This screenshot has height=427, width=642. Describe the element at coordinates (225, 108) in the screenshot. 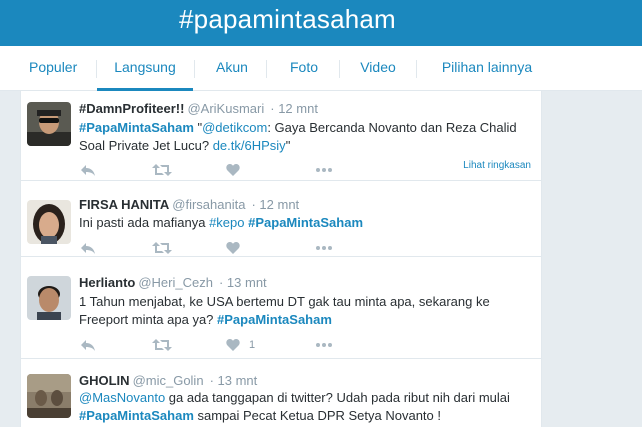

I see `user-handle: @AriKusmari` at that location.